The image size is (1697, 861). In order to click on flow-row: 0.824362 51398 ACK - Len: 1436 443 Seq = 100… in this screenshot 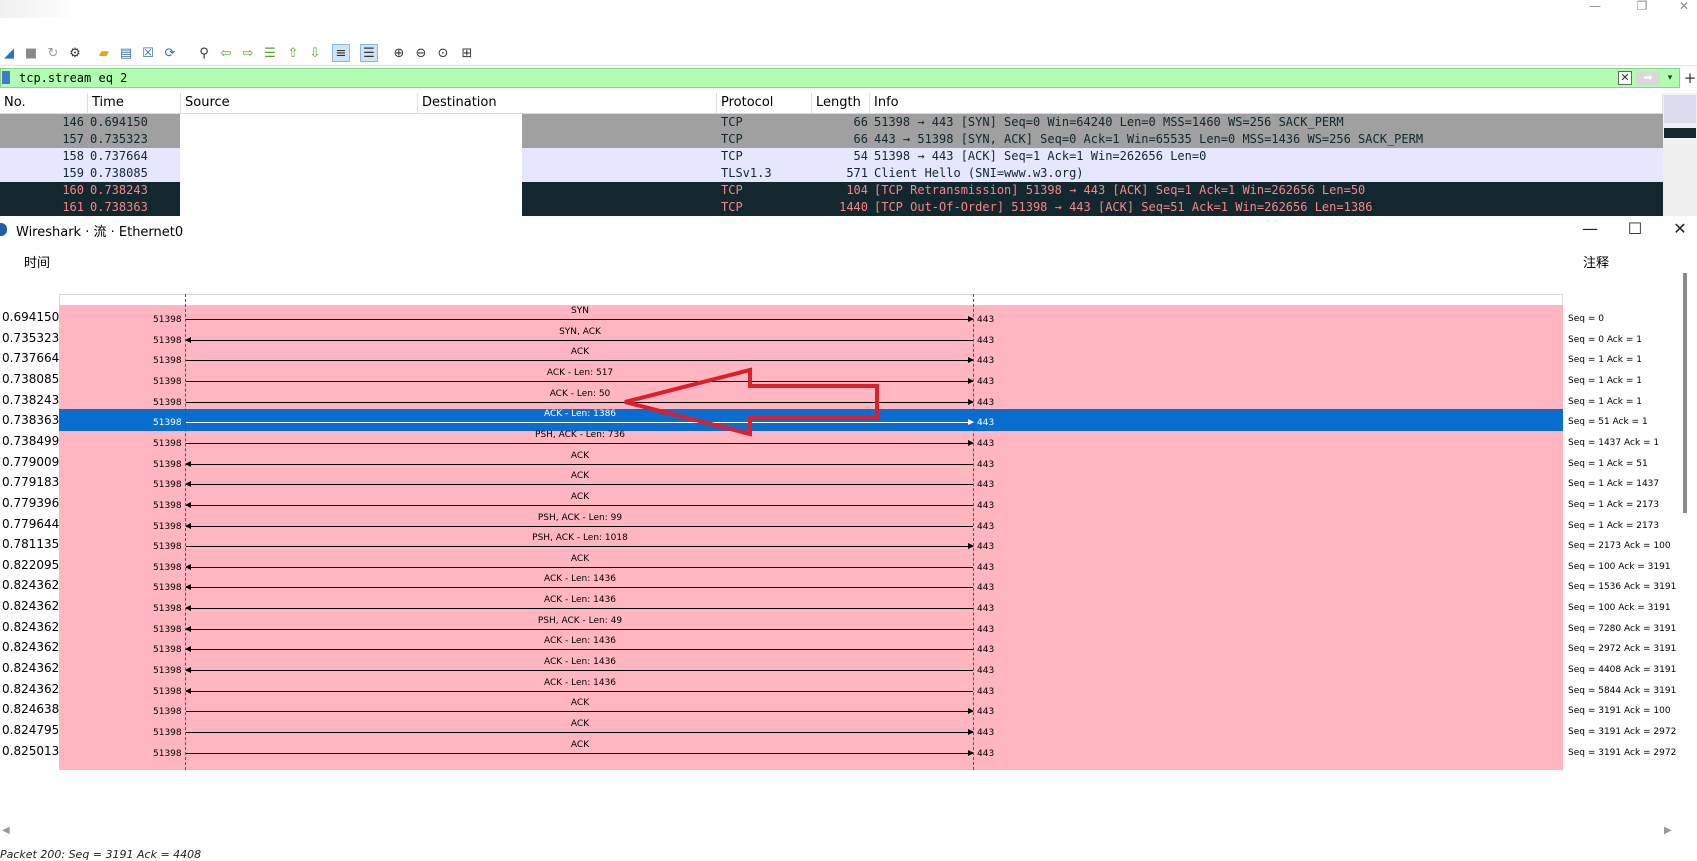, I will do `click(848, 606)`.